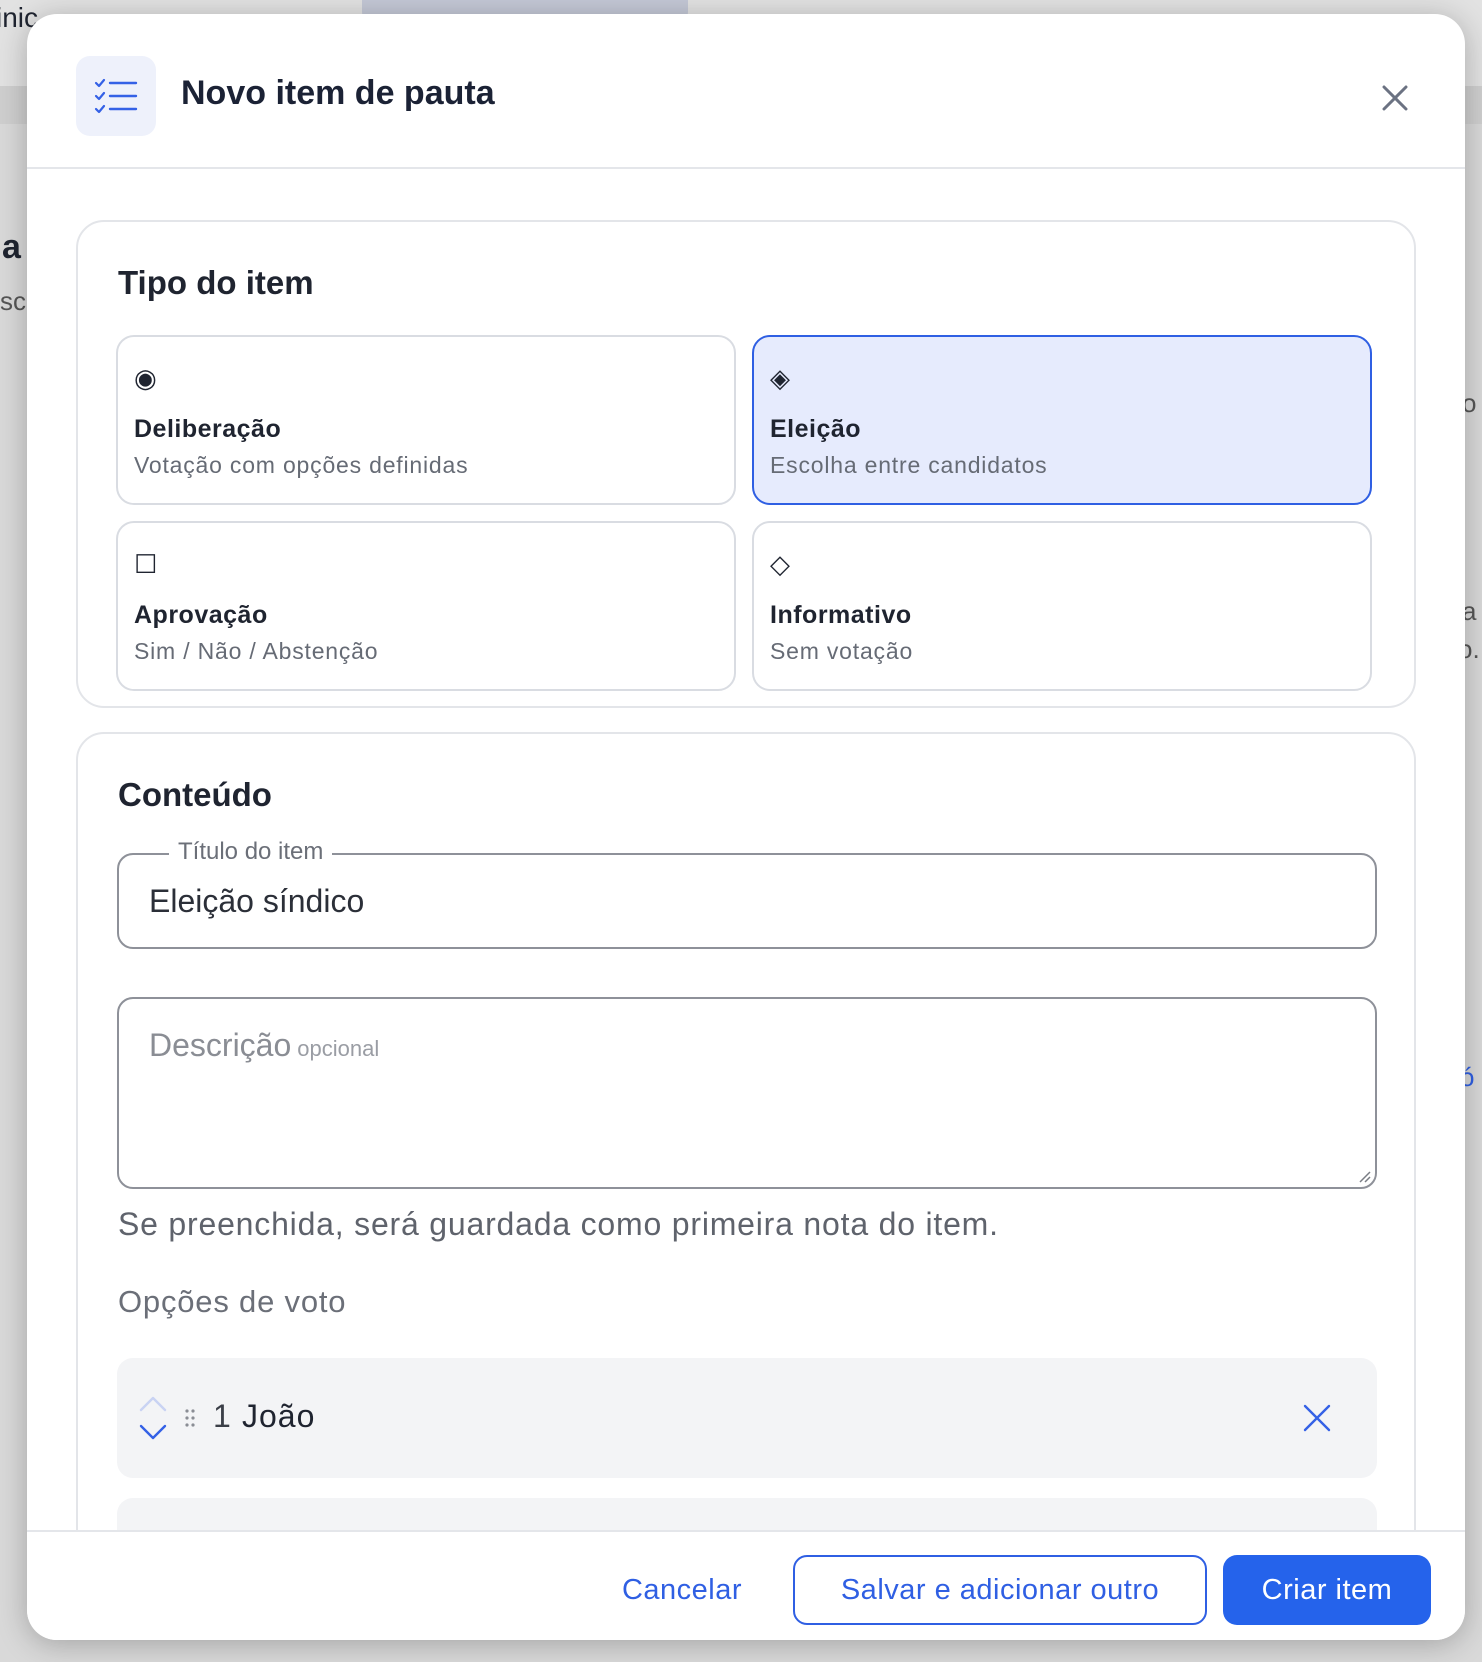 This screenshot has height=1662, width=1482. What do you see at coordinates (232, 1301) in the screenshot?
I see `vote-options-label: Opções de voto` at bounding box center [232, 1301].